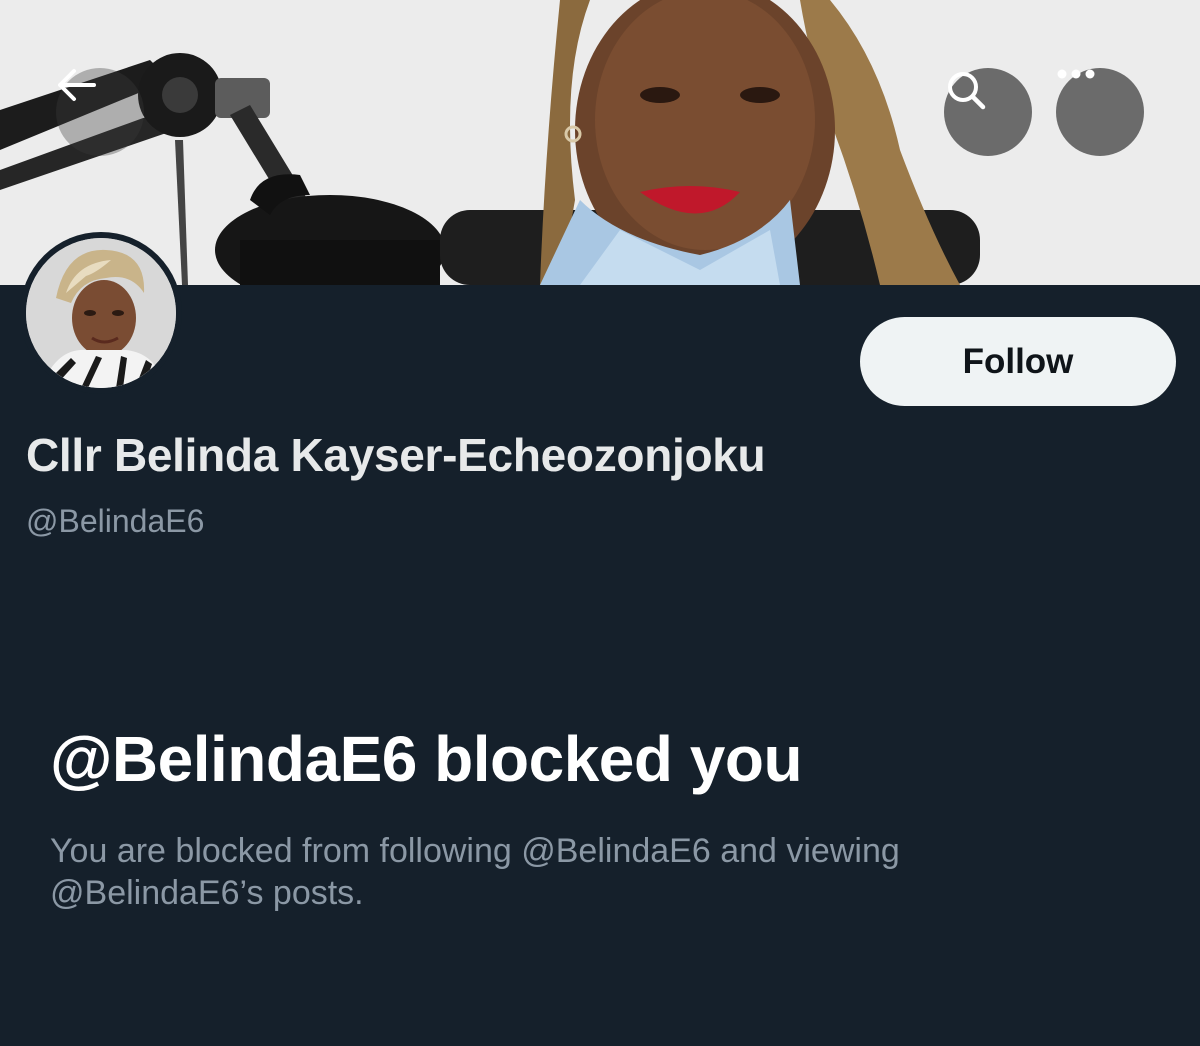  I want to click on more-options-button, so click(1100, 112).